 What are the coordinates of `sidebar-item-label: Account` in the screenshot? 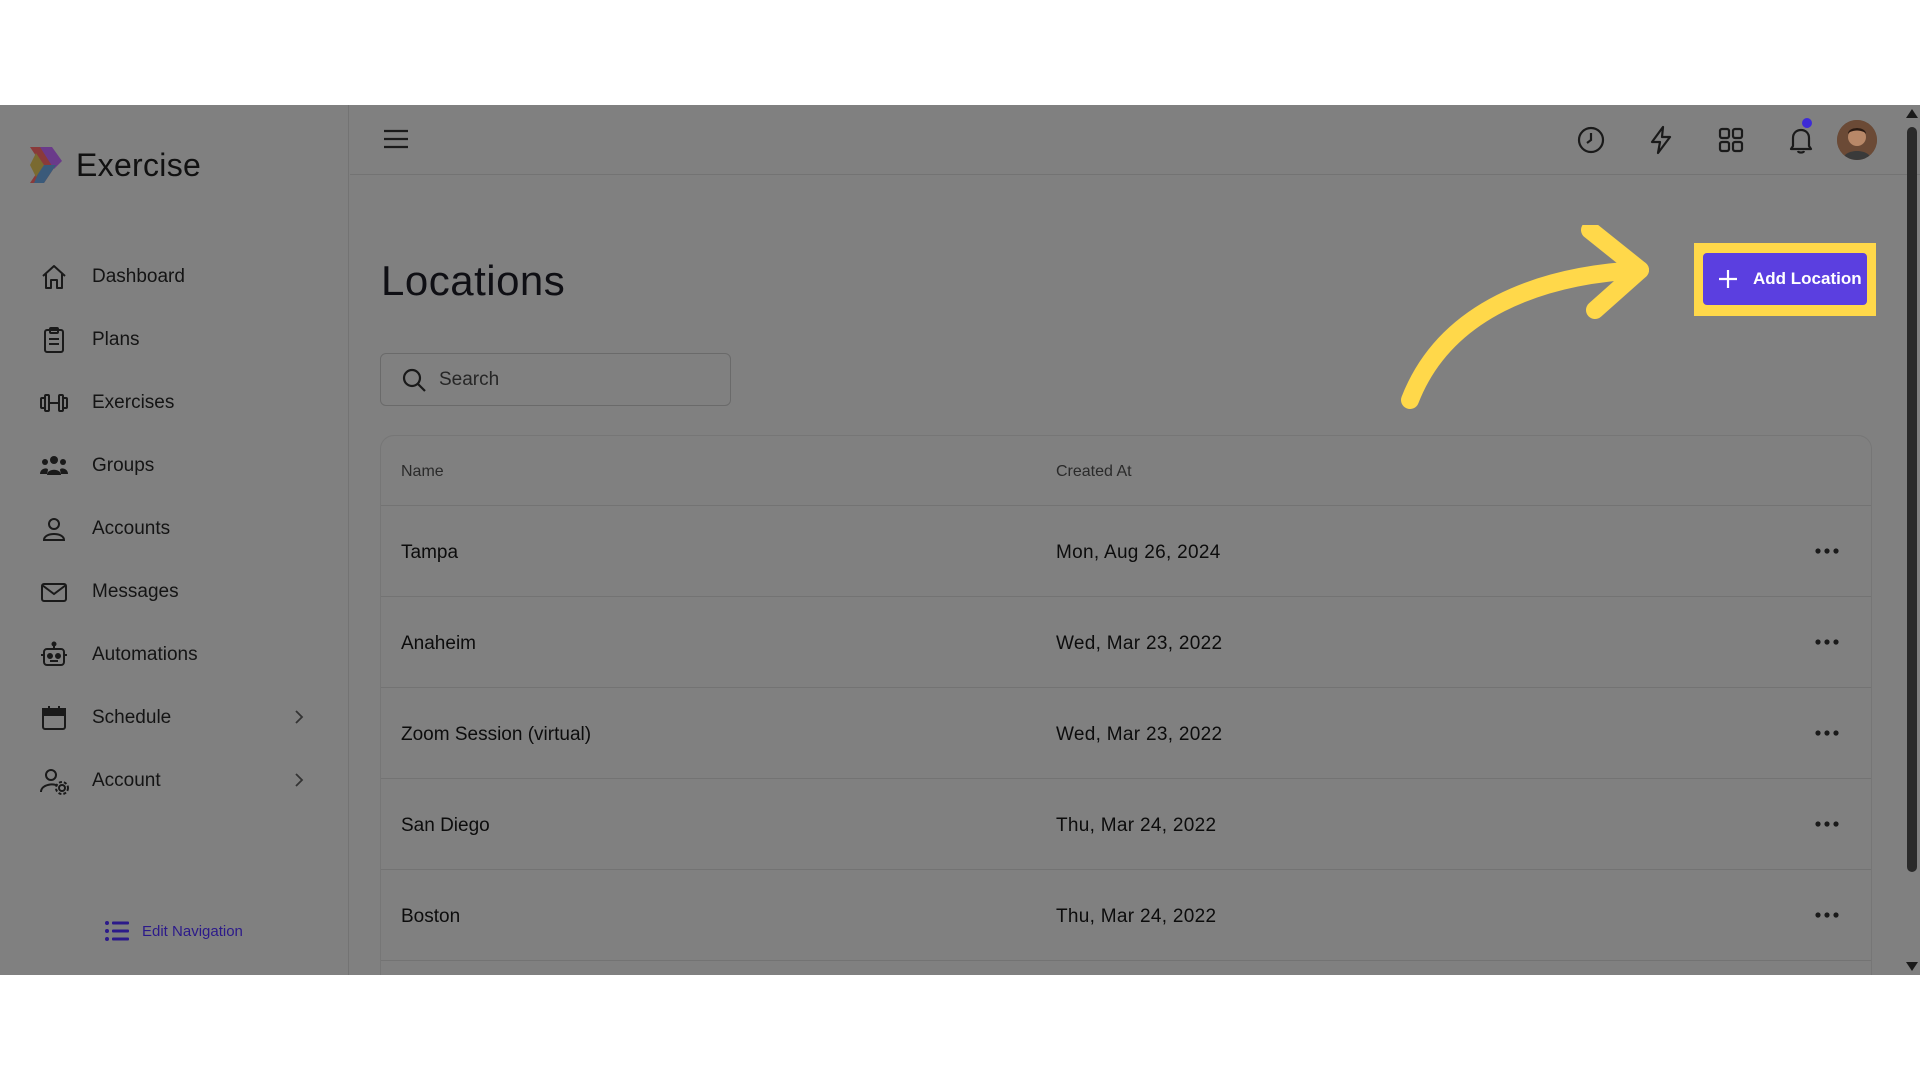 It's located at (126, 780).